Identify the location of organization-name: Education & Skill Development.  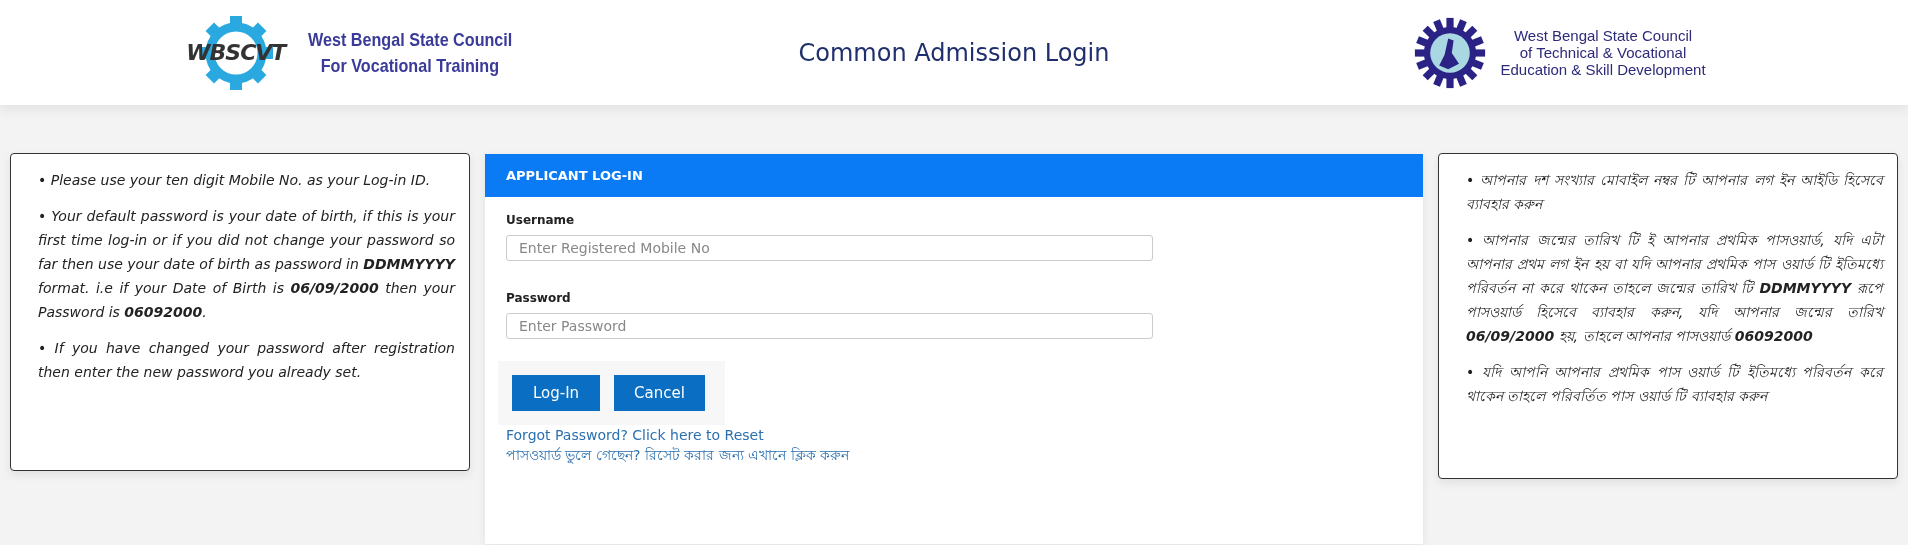
(1603, 69).